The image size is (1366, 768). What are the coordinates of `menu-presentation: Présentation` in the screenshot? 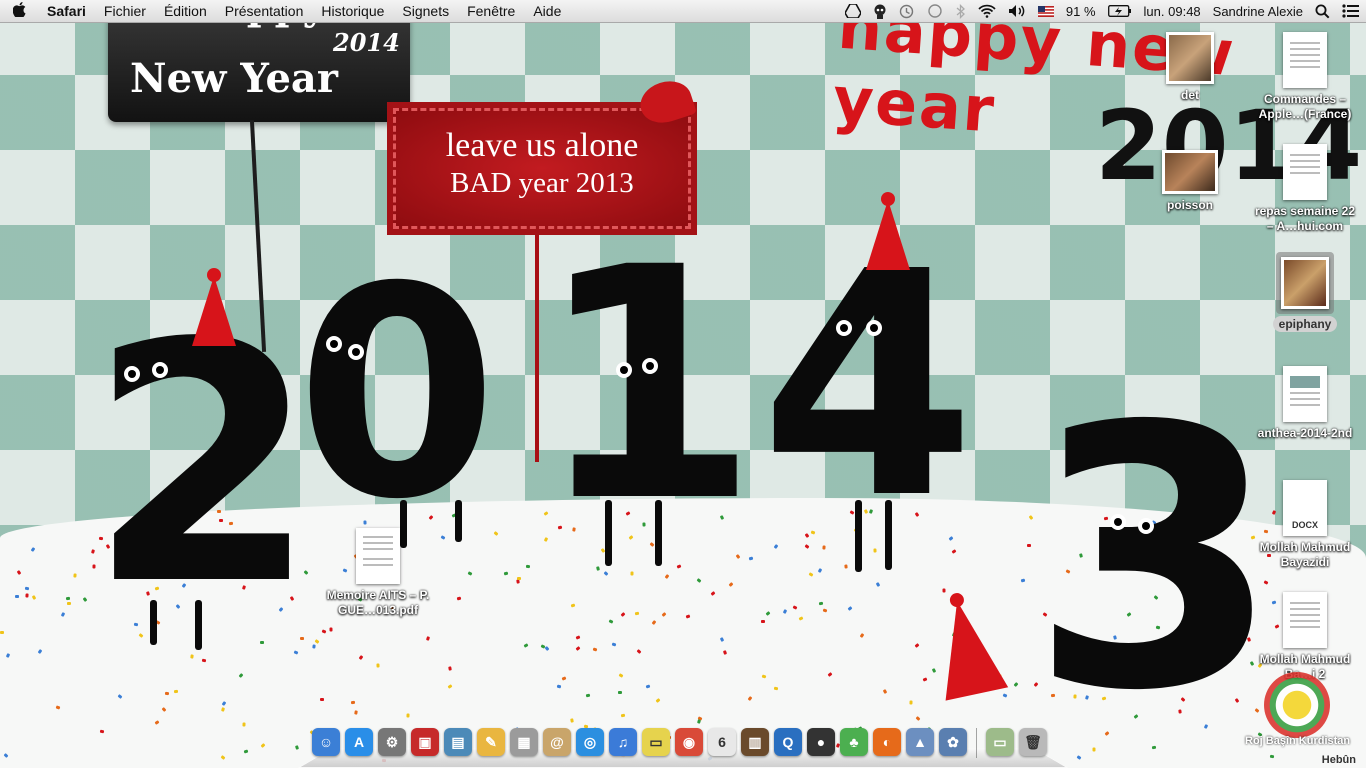 It's located at (264, 11).